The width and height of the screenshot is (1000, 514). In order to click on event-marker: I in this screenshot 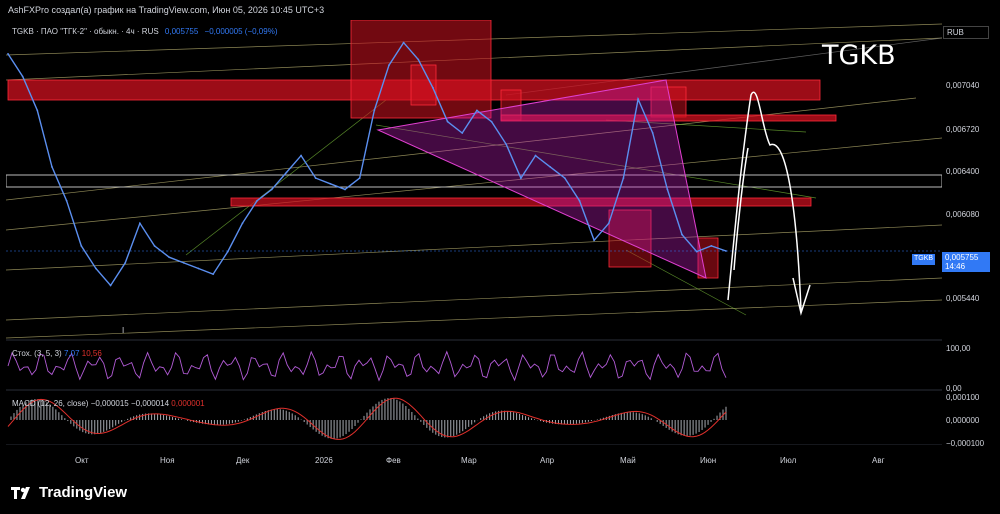, I will do `click(123, 330)`.